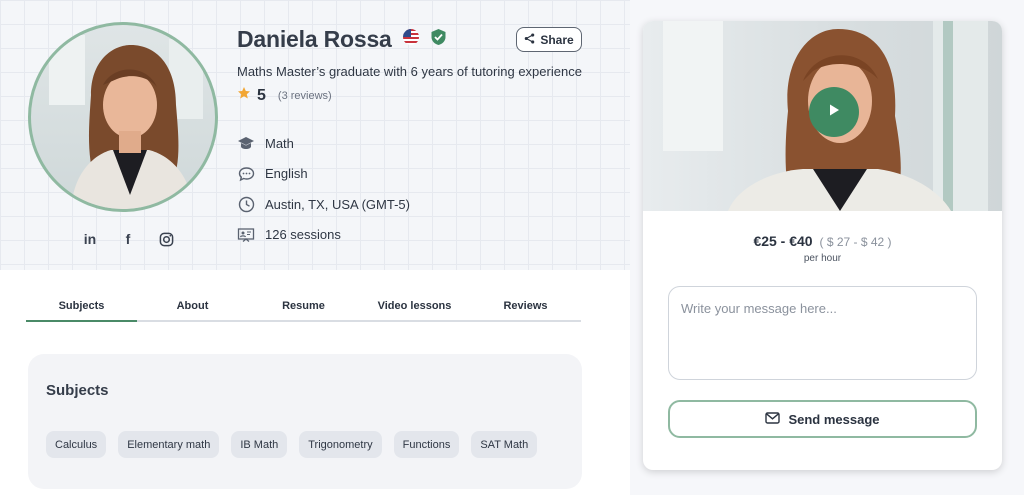  I want to click on reviews-link: (3 reviews), so click(305, 96).